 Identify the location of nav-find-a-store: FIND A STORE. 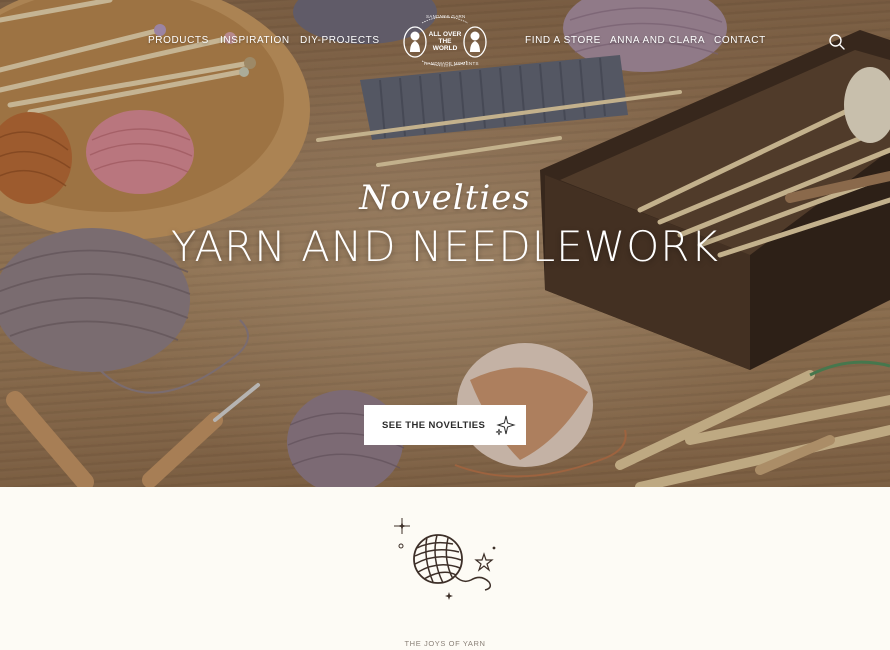
(563, 40).